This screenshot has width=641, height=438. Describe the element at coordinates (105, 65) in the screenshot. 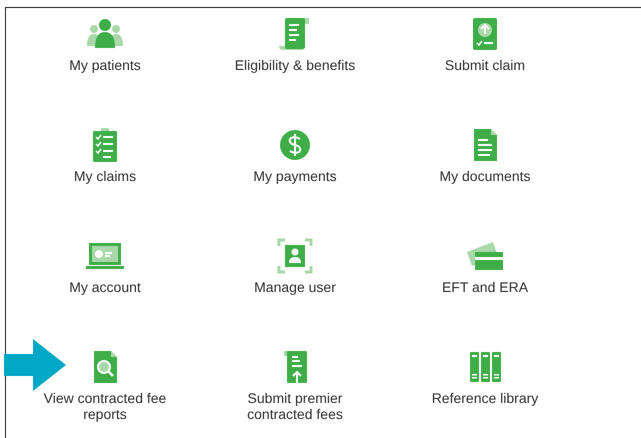

I see `tile-link: My patients` at that location.